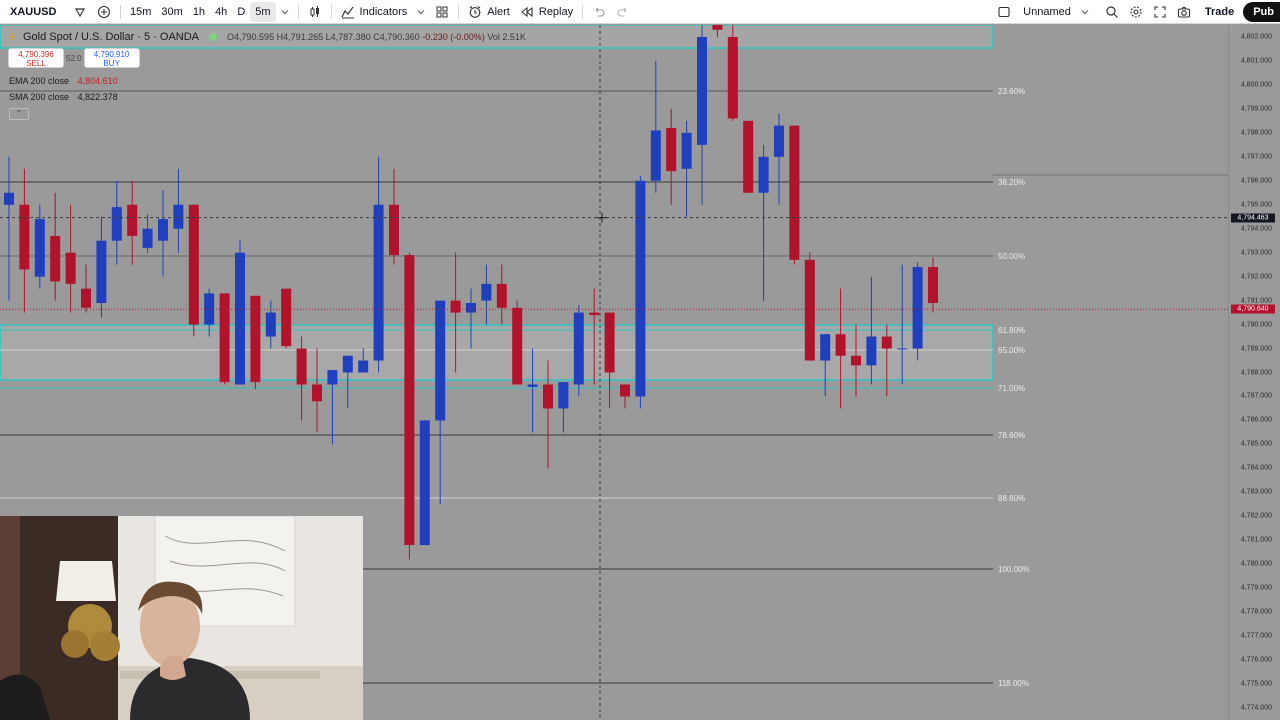 The width and height of the screenshot is (1280, 720). I want to click on quick-search-button, so click(1112, 12).